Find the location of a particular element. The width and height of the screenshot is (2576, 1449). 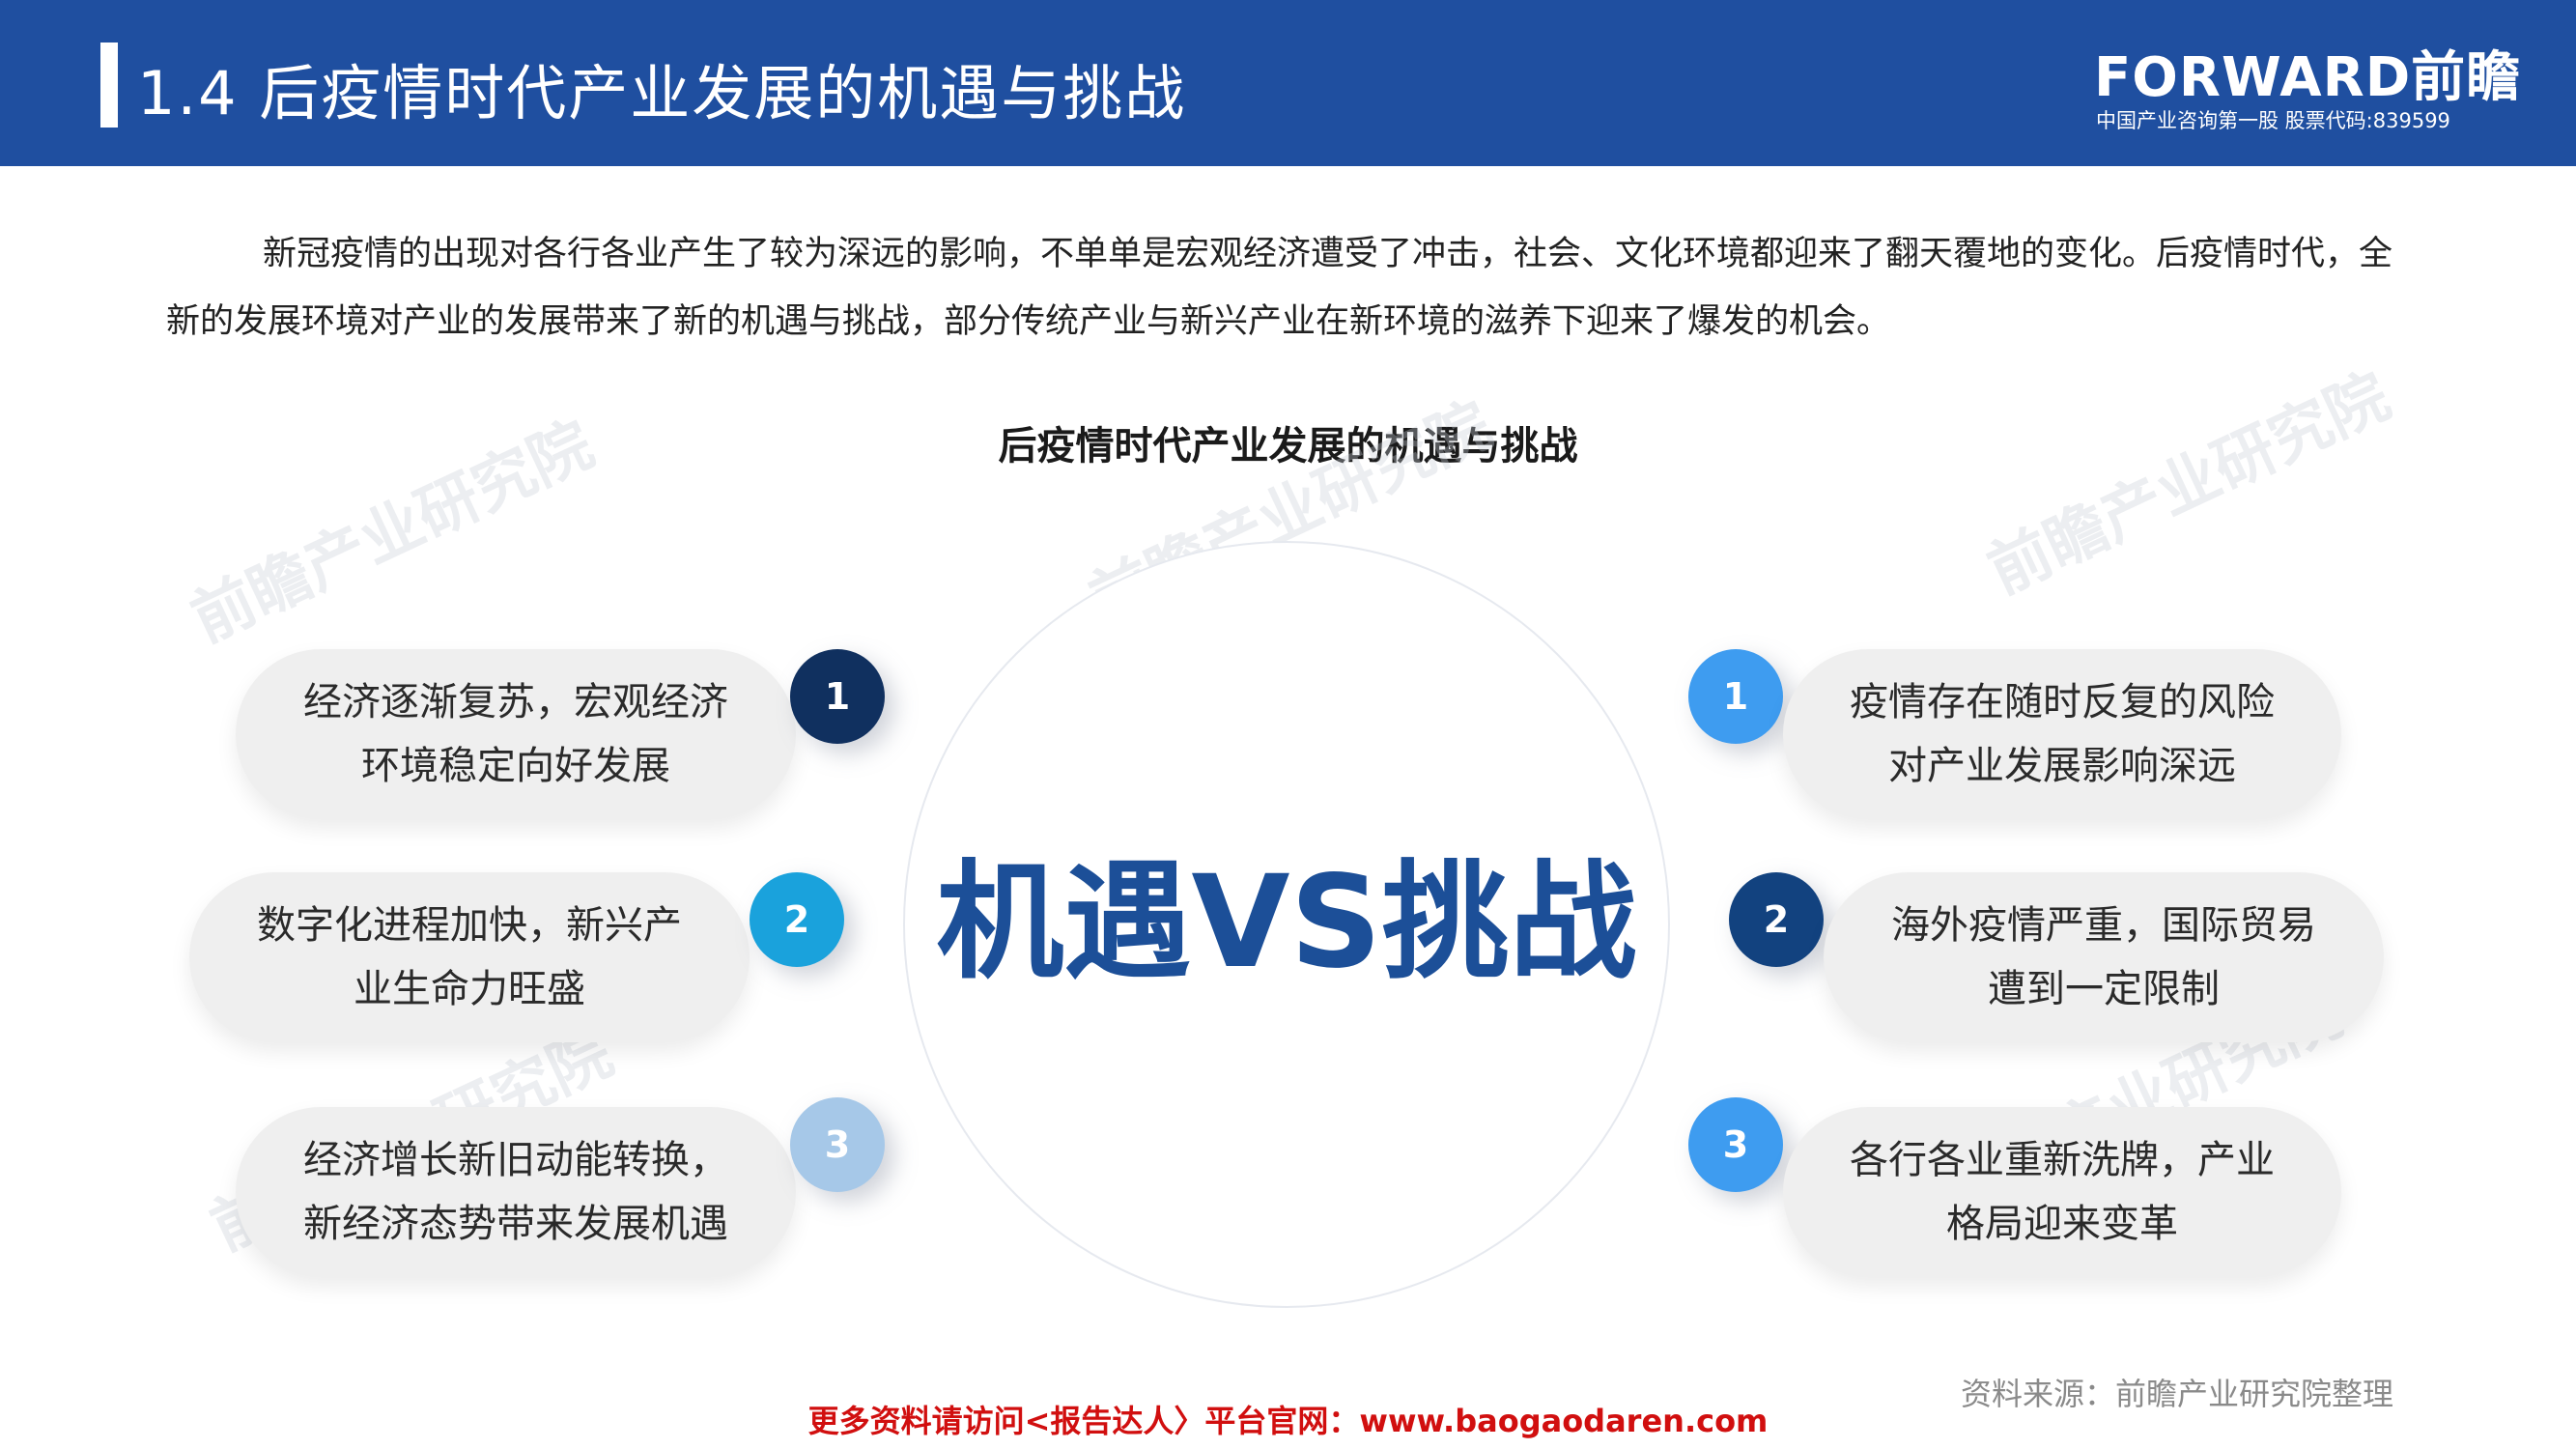

opportunity-item: 数字化进程加快，新兴产 业生命力旺盛 is located at coordinates (469, 957).